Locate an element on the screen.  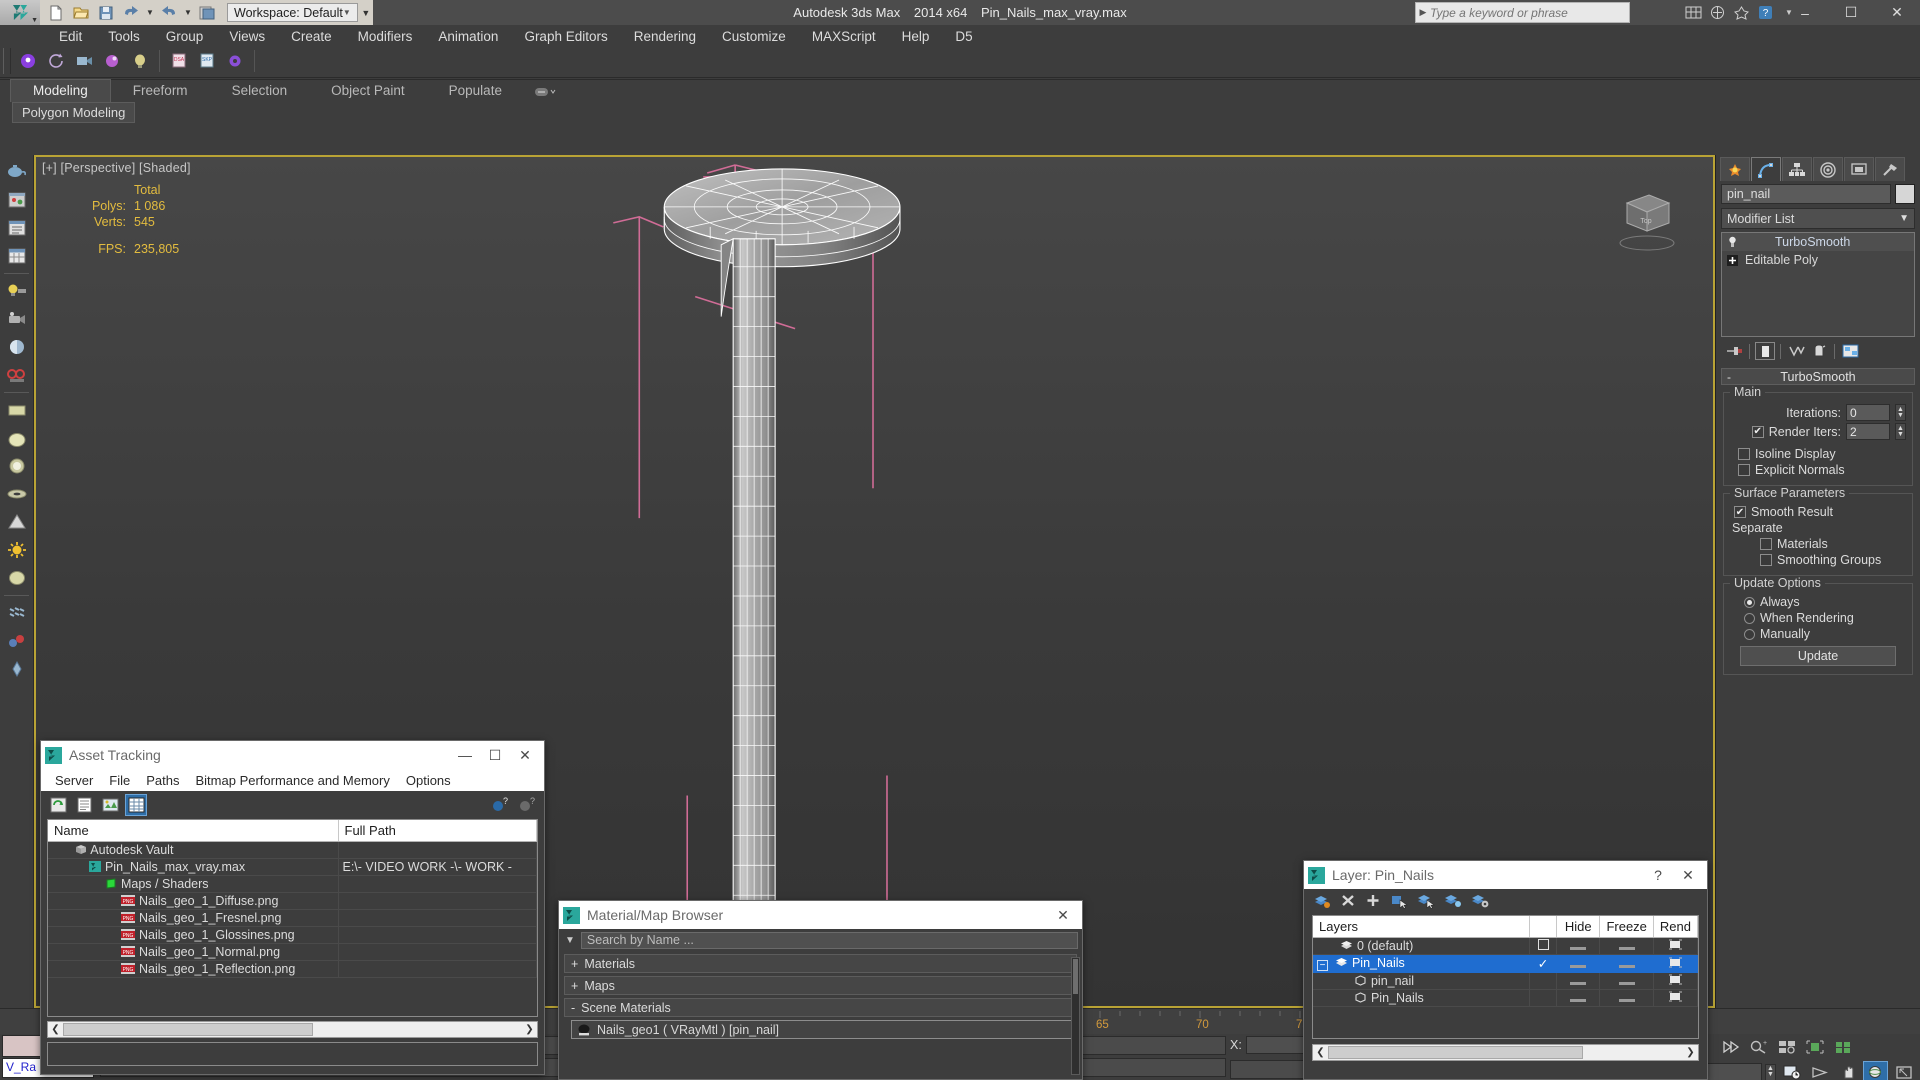
d5-refresh-icon is located at coordinates (56, 61).